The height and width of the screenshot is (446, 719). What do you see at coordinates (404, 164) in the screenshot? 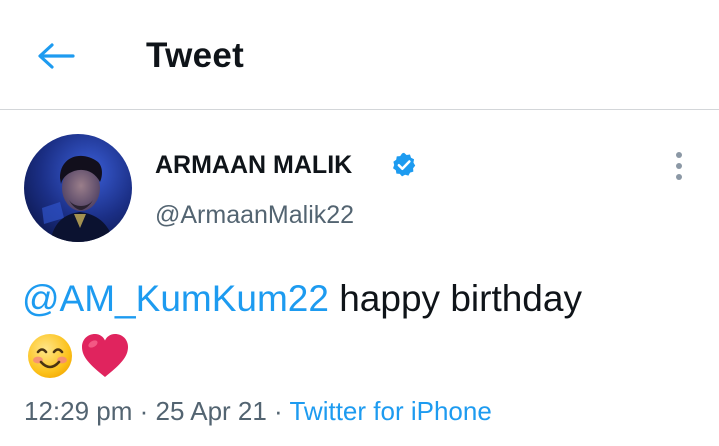
I see `verified-badge-icon` at bounding box center [404, 164].